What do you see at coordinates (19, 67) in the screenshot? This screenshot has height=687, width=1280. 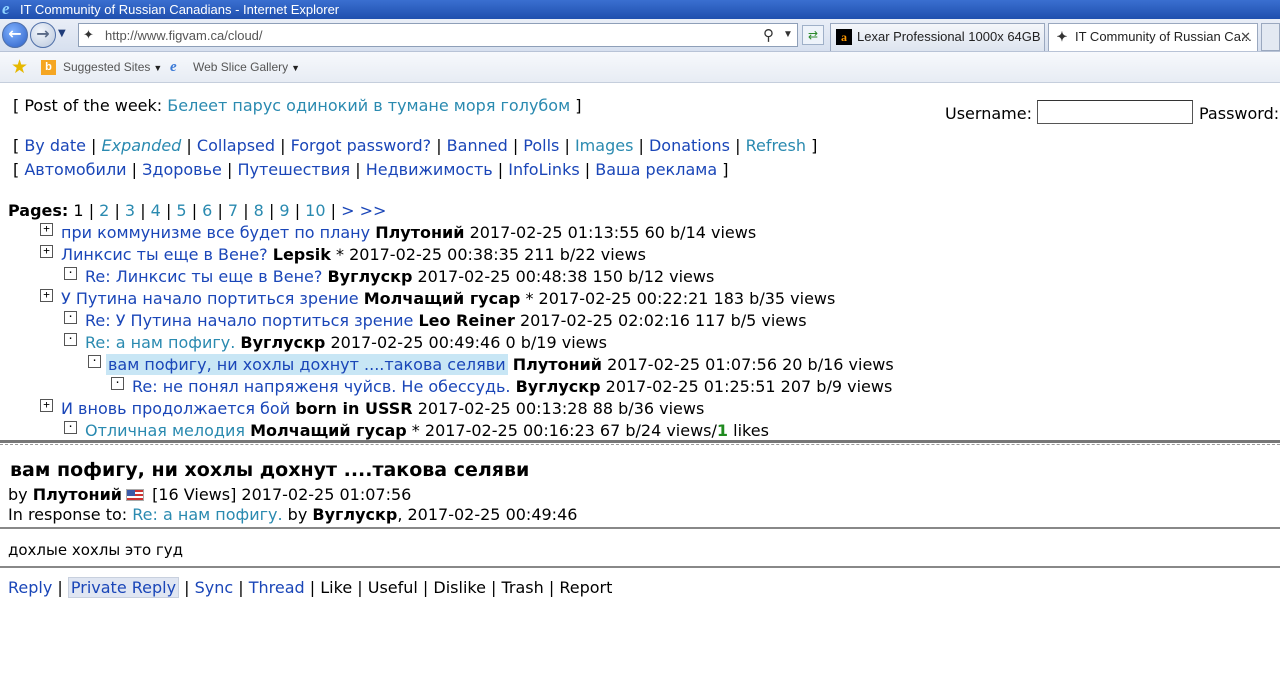 I see `favorites-star-icon: ★` at bounding box center [19, 67].